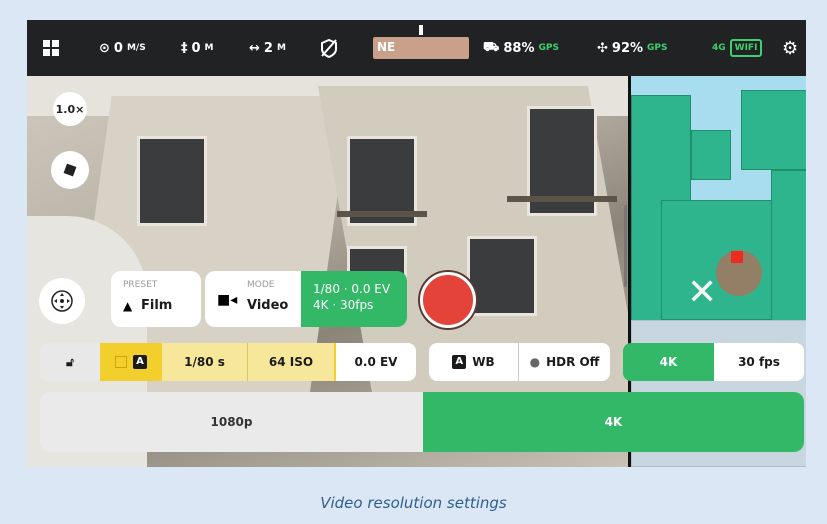  I want to click on network-status: 4G WIFI, so click(737, 48).